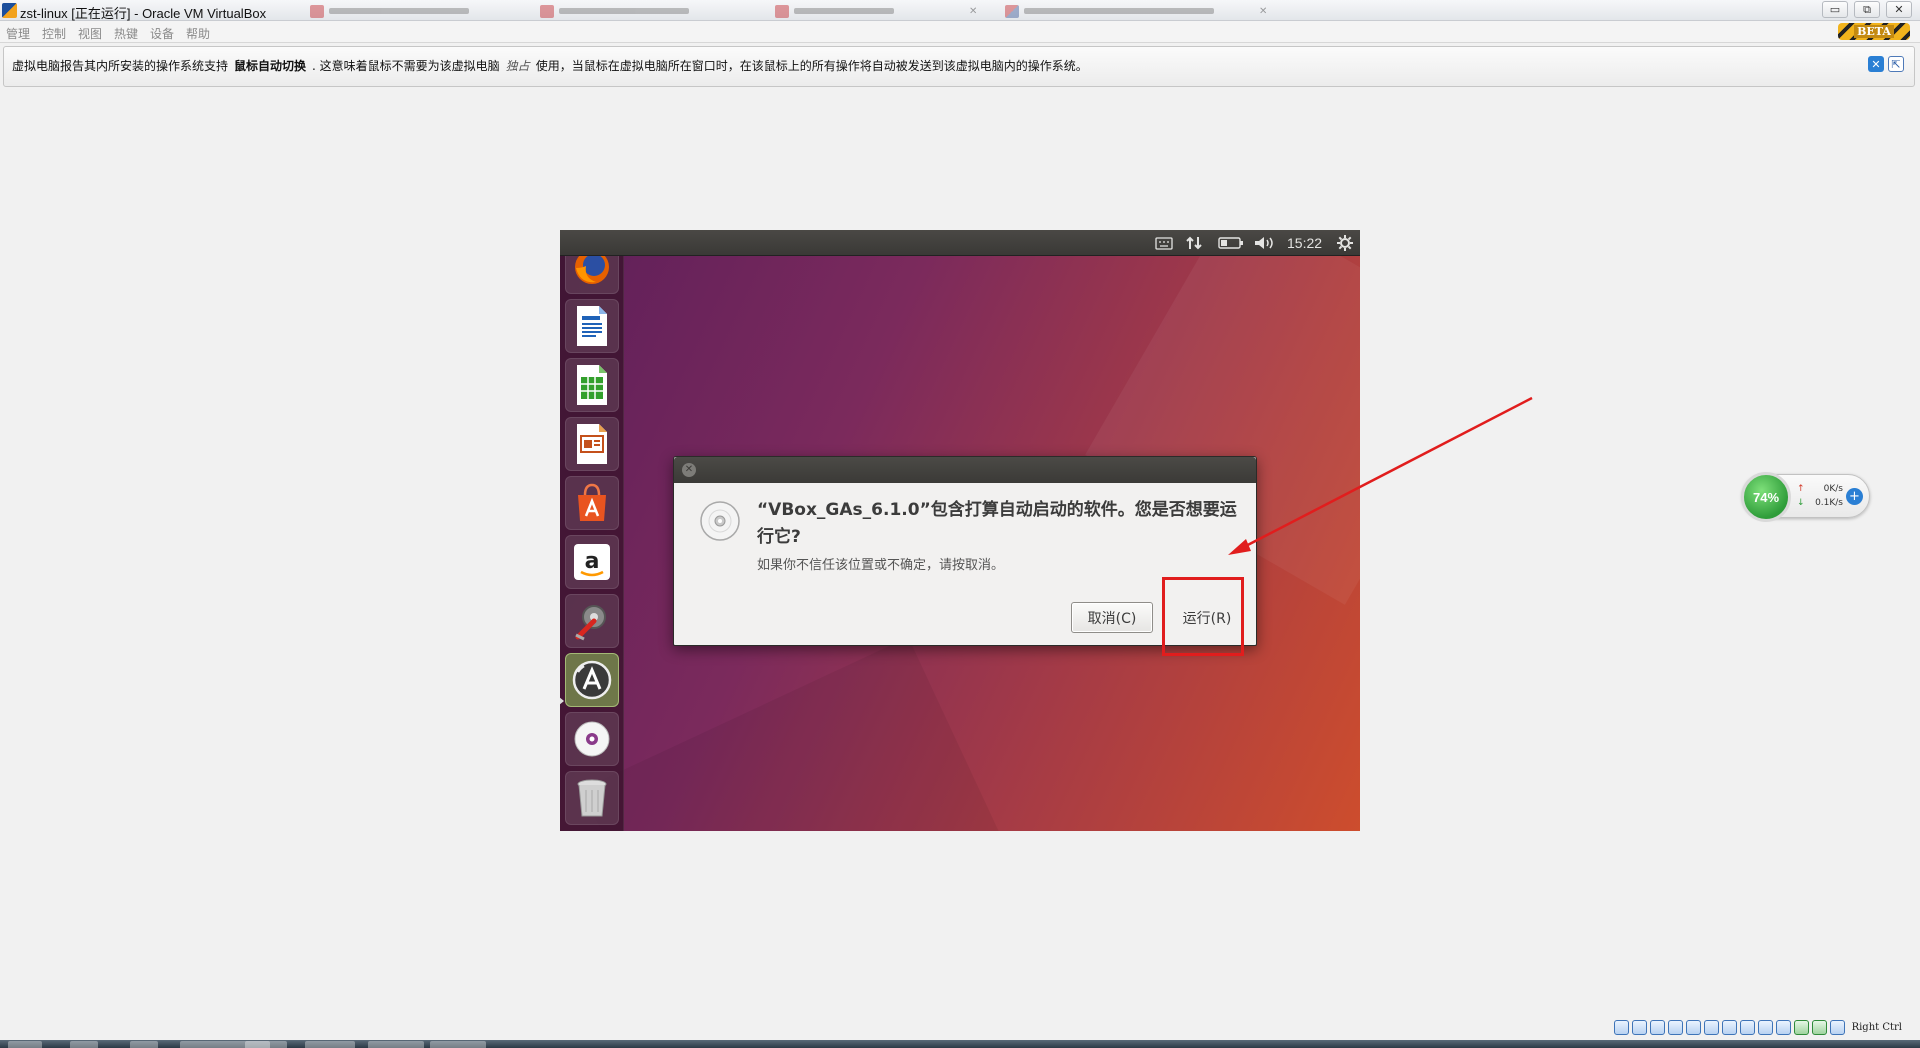 The width and height of the screenshot is (1920, 1048). What do you see at coordinates (1820, 503) in the screenshot?
I see `download-speed: ↓ 0.1K/s` at bounding box center [1820, 503].